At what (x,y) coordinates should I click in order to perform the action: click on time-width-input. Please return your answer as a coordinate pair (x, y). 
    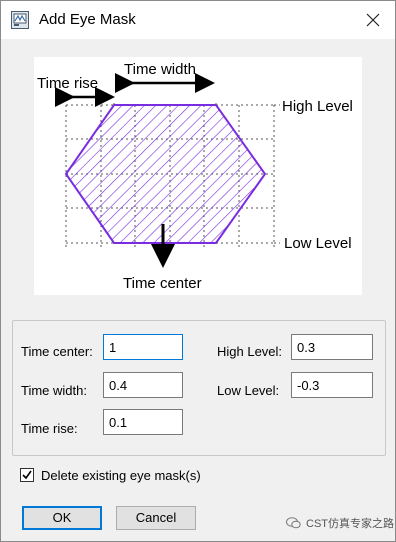
    Looking at the image, I should click on (143, 385).